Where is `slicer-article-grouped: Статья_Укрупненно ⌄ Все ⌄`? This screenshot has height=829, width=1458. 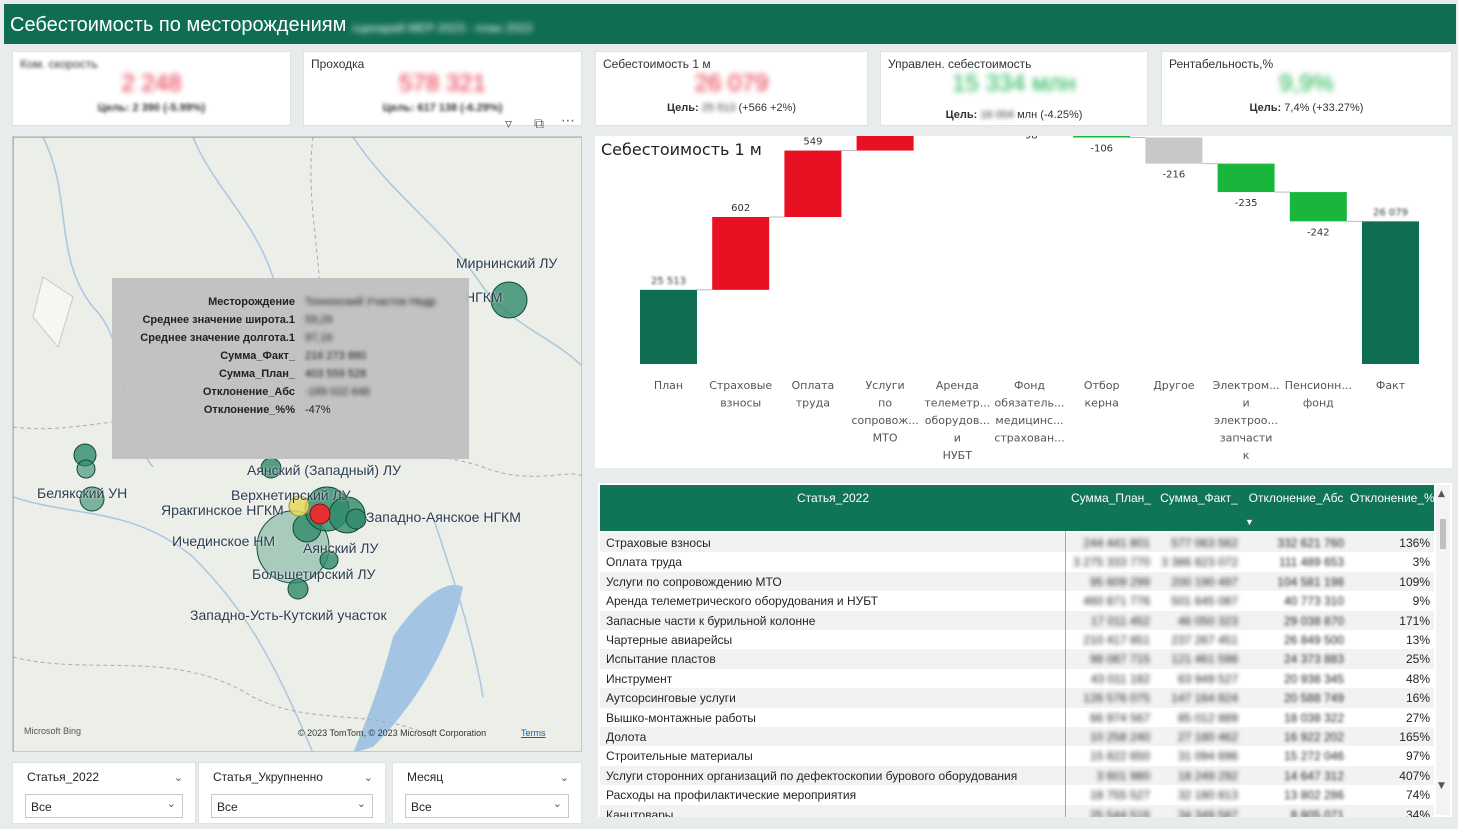 slicer-article-grouped: Статья_Укрупненно ⌄ Все ⌄ is located at coordinates (292, 793).